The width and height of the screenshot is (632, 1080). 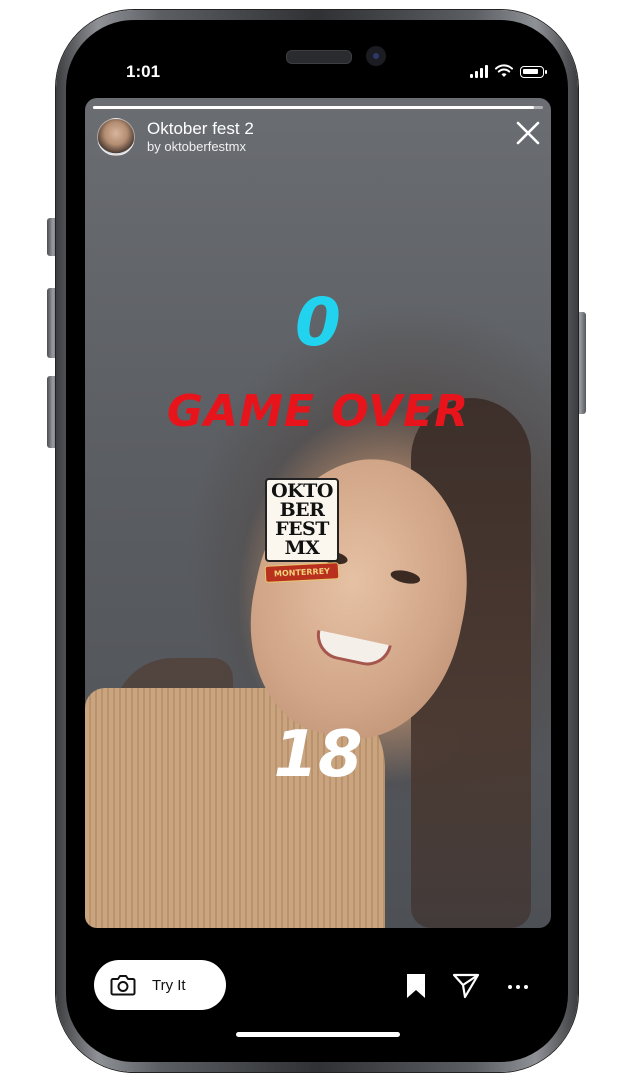 I want to click on try-it-button: Try It, so click(x=160, y=985).